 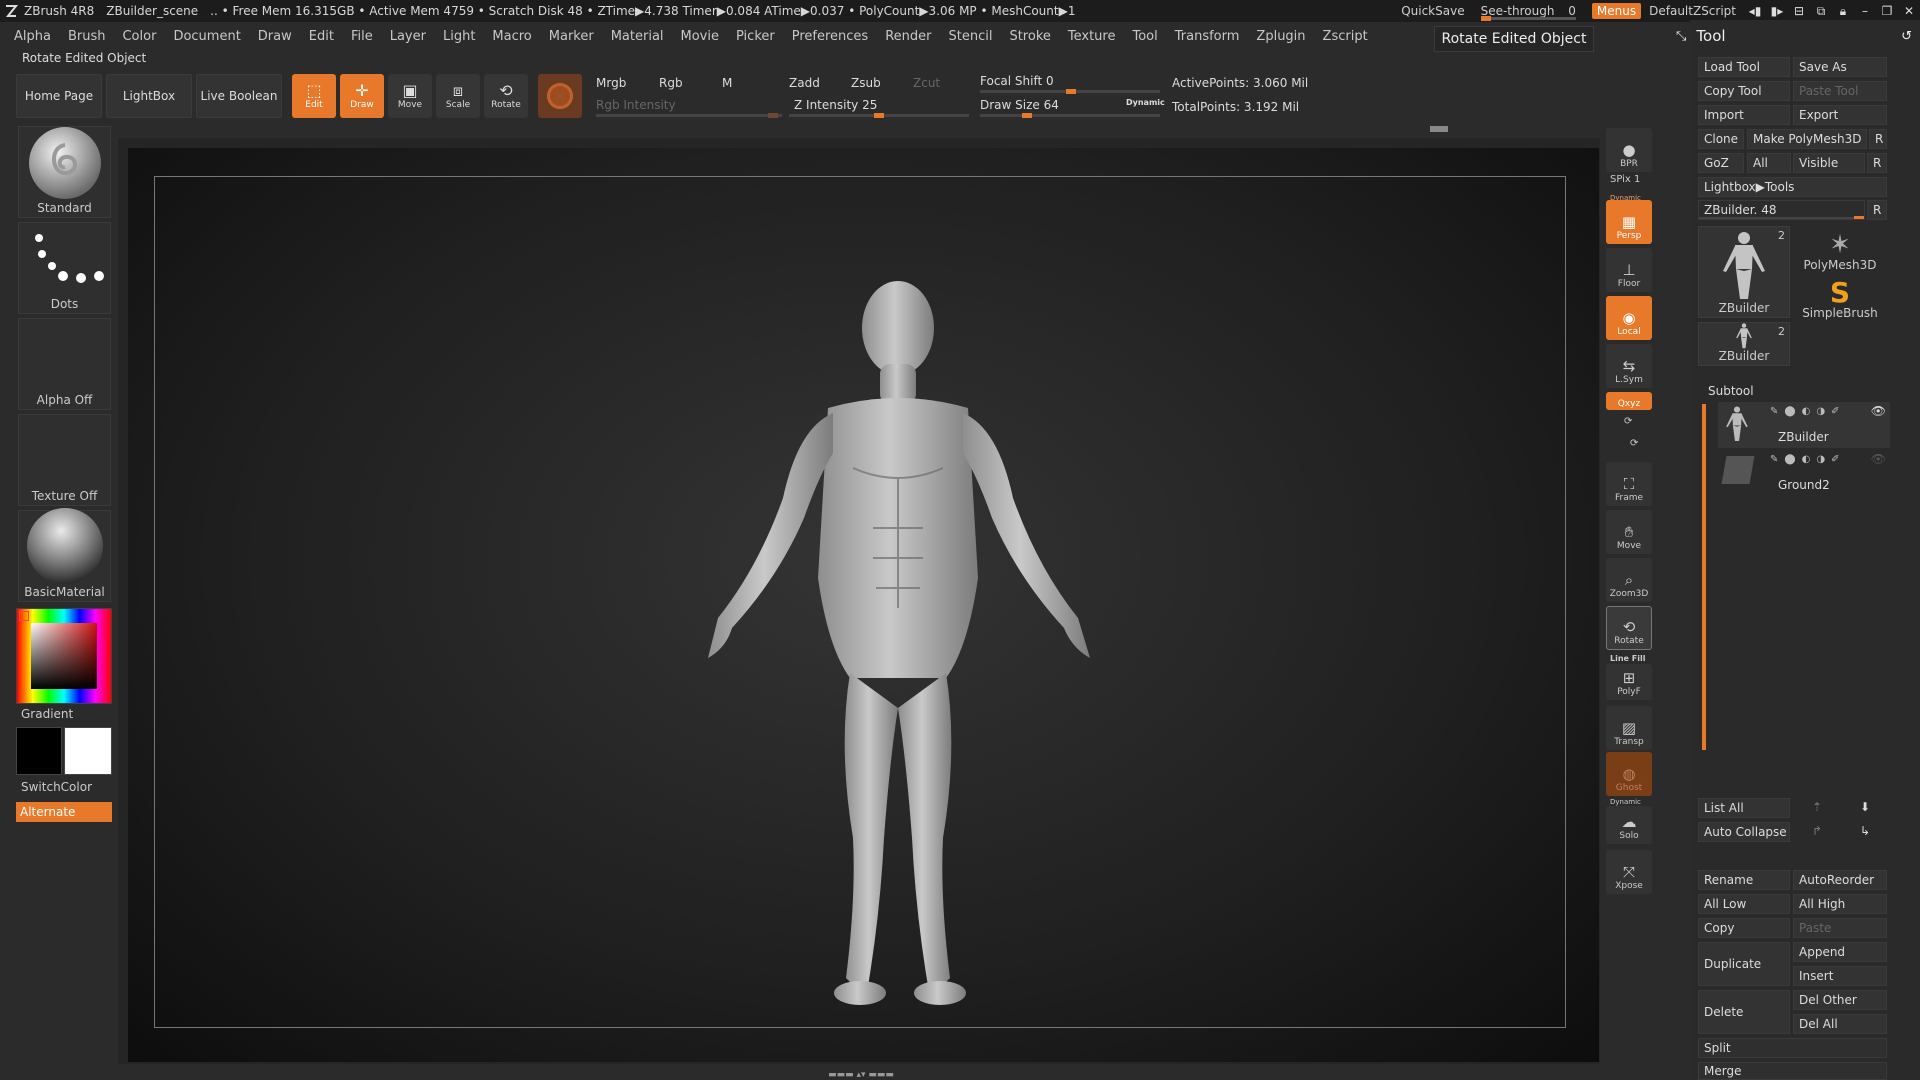 What do you see at coordinates (1865, 831) in the screenshot?
I see `arrow-down-right-icon: ↳` at bounding box center [1865, 831].